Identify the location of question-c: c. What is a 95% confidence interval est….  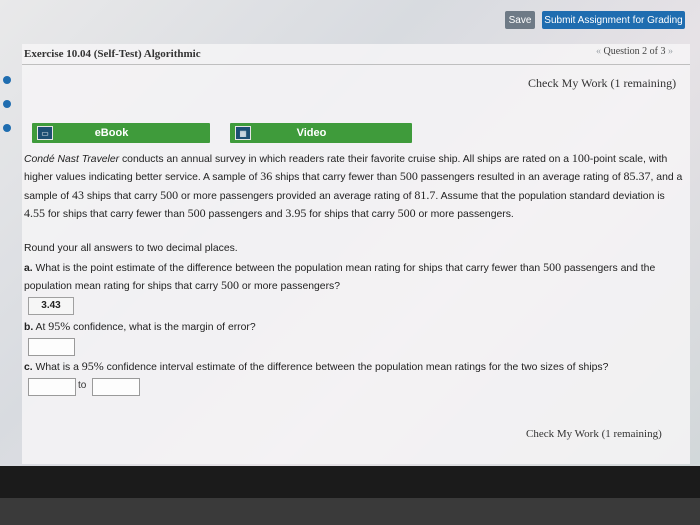
(316, 366).